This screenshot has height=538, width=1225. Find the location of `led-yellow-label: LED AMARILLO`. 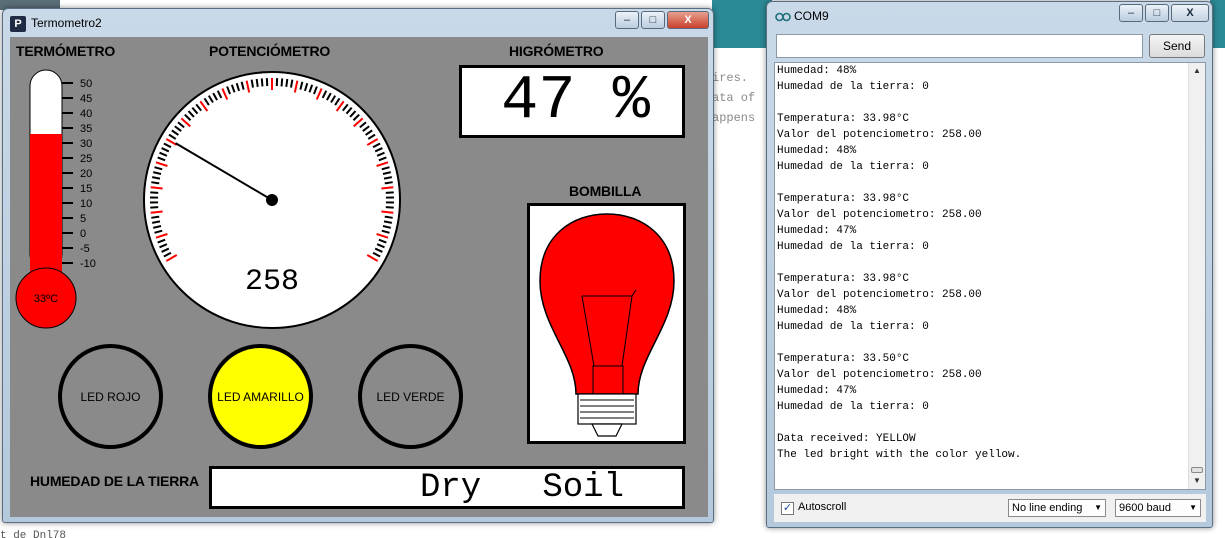

led-yellow-label: LED AMARILLO is located at coordinates (260, 396).